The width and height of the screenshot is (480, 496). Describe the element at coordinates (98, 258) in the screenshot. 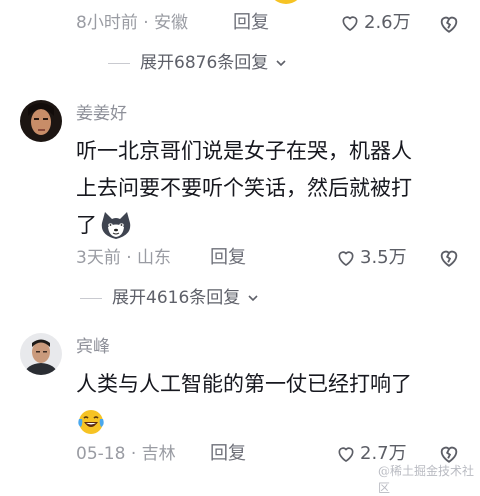

I see `comment-2-time: 3天前` at that location.